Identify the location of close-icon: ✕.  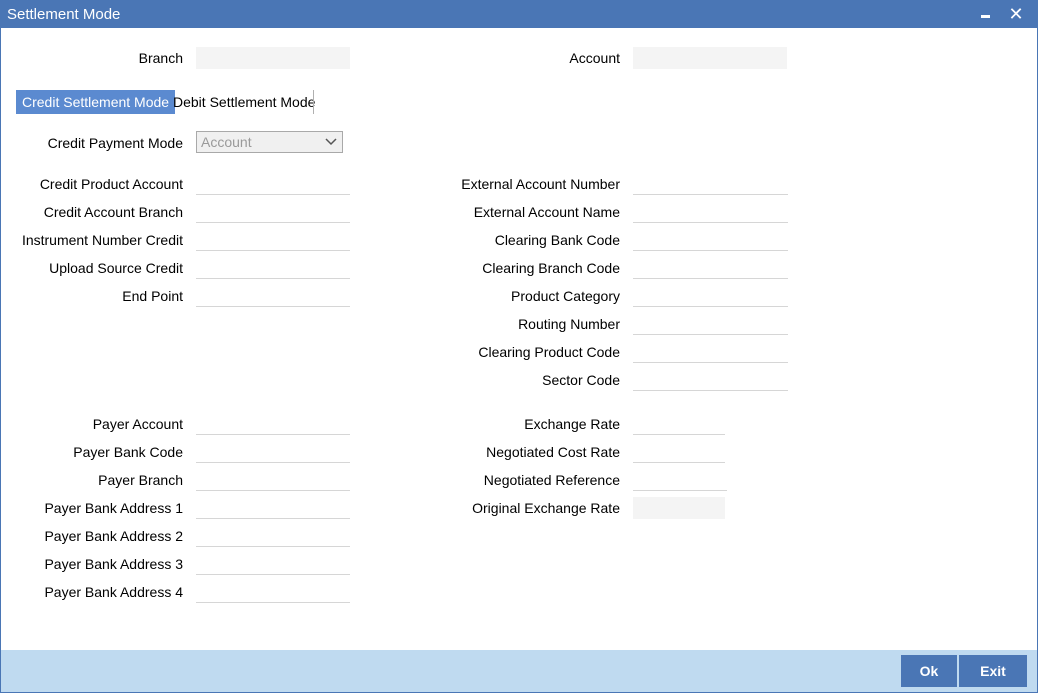
(1016, 14).